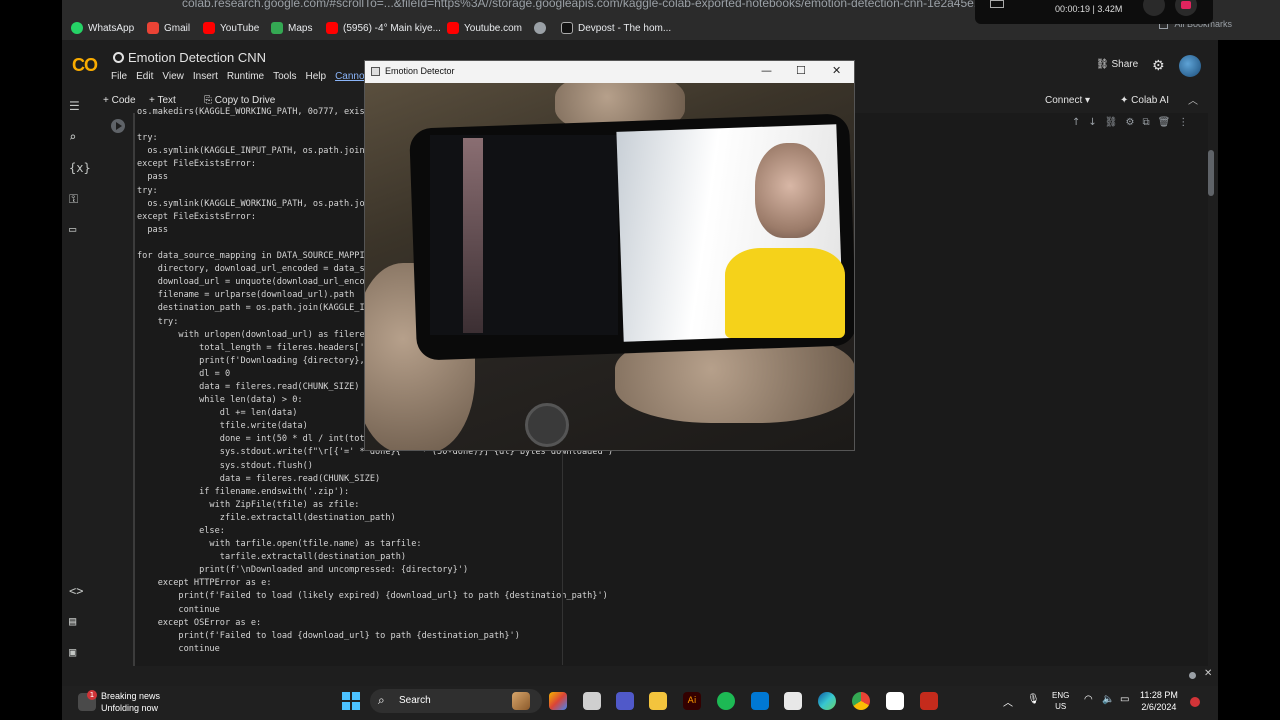 This screenshot has width=1280, height=720. Describe the element at coordinates (1190, 66) in the screenshot. I see `avatar` at that location.